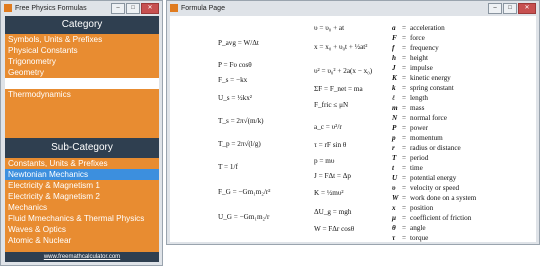  Describe the element at coordinates (338, 89) in the screenshot. I see `formula: ΣF = F_net = ma` at that location.